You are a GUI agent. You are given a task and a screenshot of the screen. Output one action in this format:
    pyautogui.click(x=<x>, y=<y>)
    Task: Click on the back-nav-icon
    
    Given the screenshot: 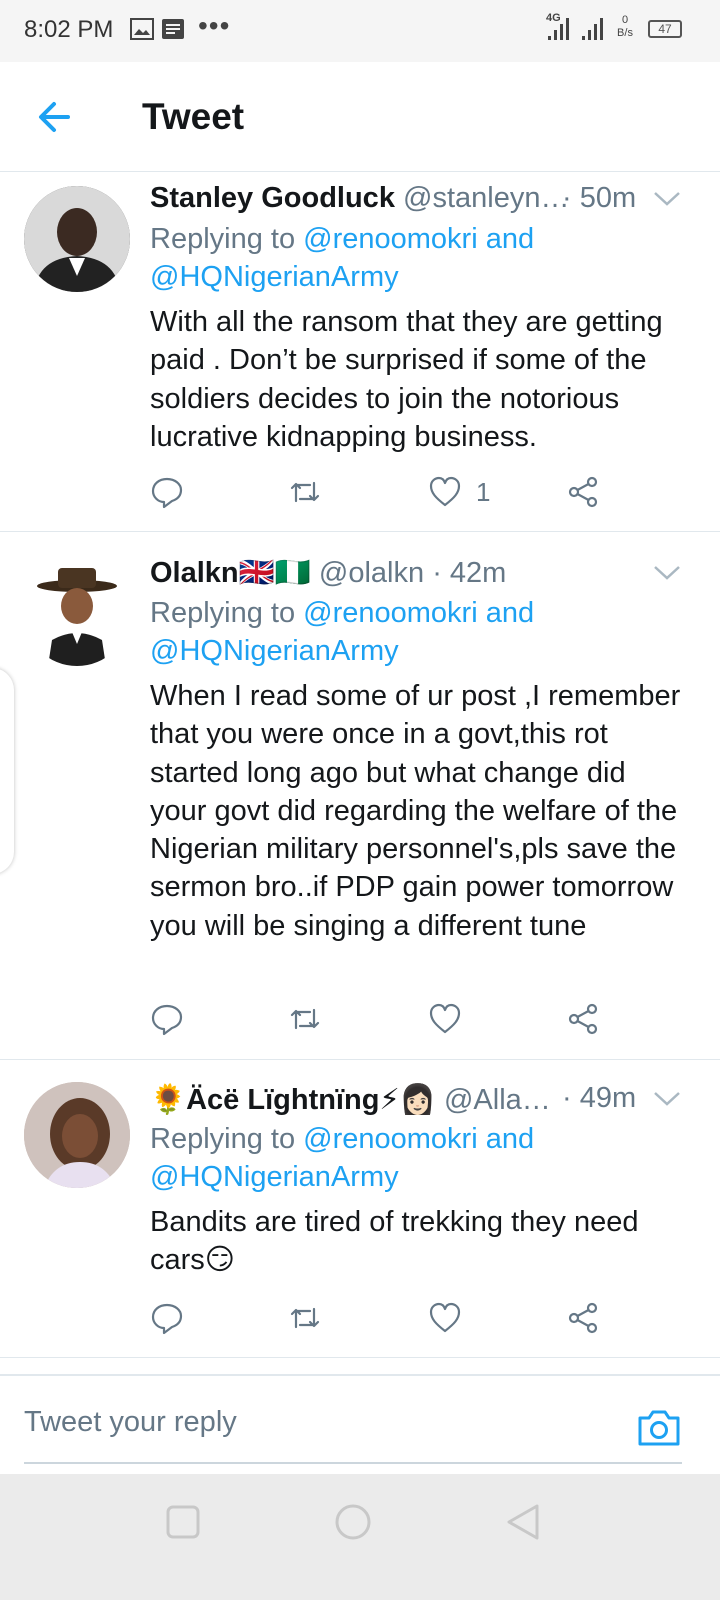 What is the action you would take?
    pyautogui.click(x=523, y=1522)
    